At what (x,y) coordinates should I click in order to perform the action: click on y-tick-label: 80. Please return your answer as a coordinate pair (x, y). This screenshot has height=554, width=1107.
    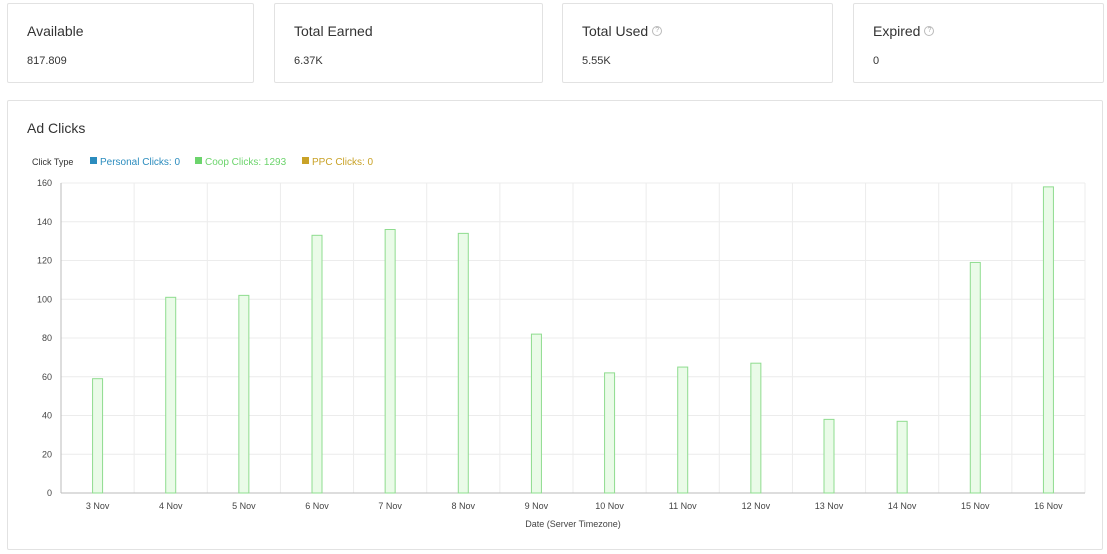
    Looking at the image, I should click on (47, 338).